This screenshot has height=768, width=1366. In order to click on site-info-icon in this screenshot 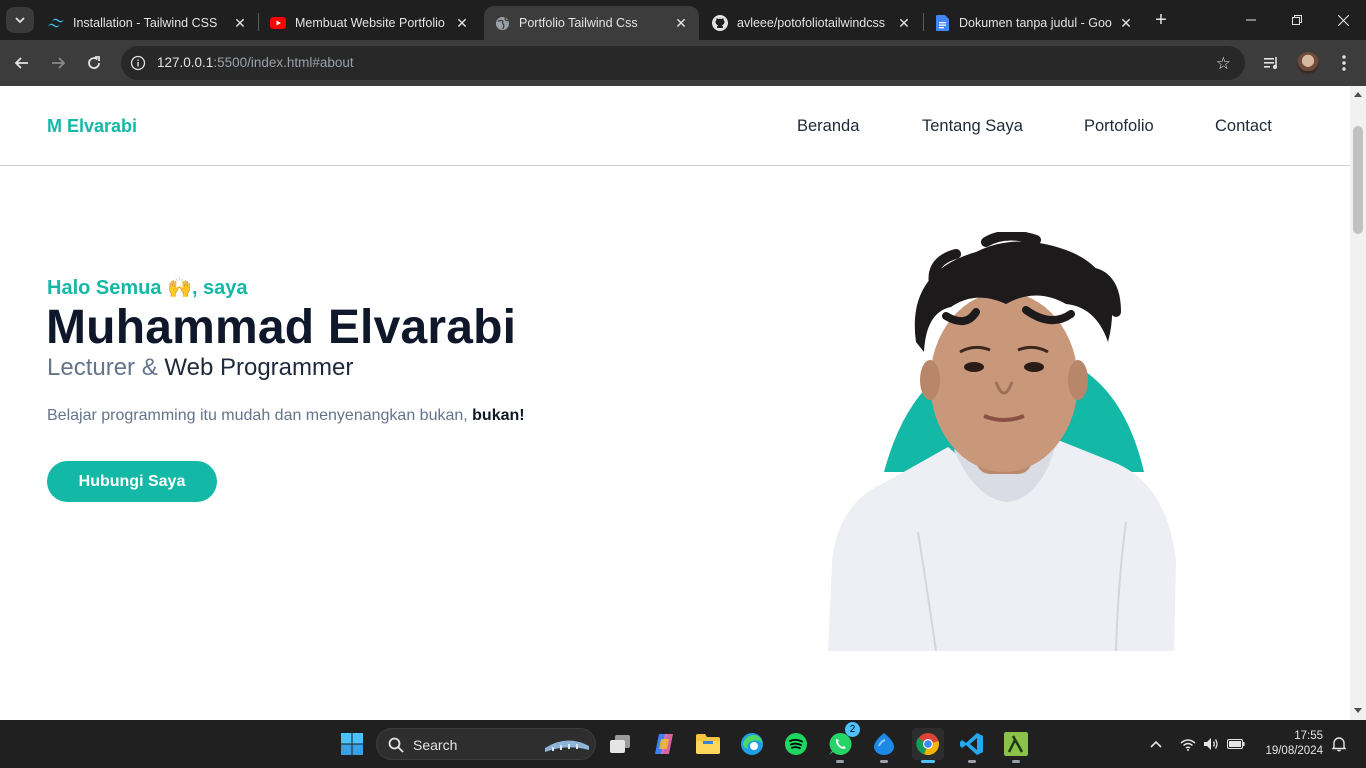, I will do `click(138, 63)`.